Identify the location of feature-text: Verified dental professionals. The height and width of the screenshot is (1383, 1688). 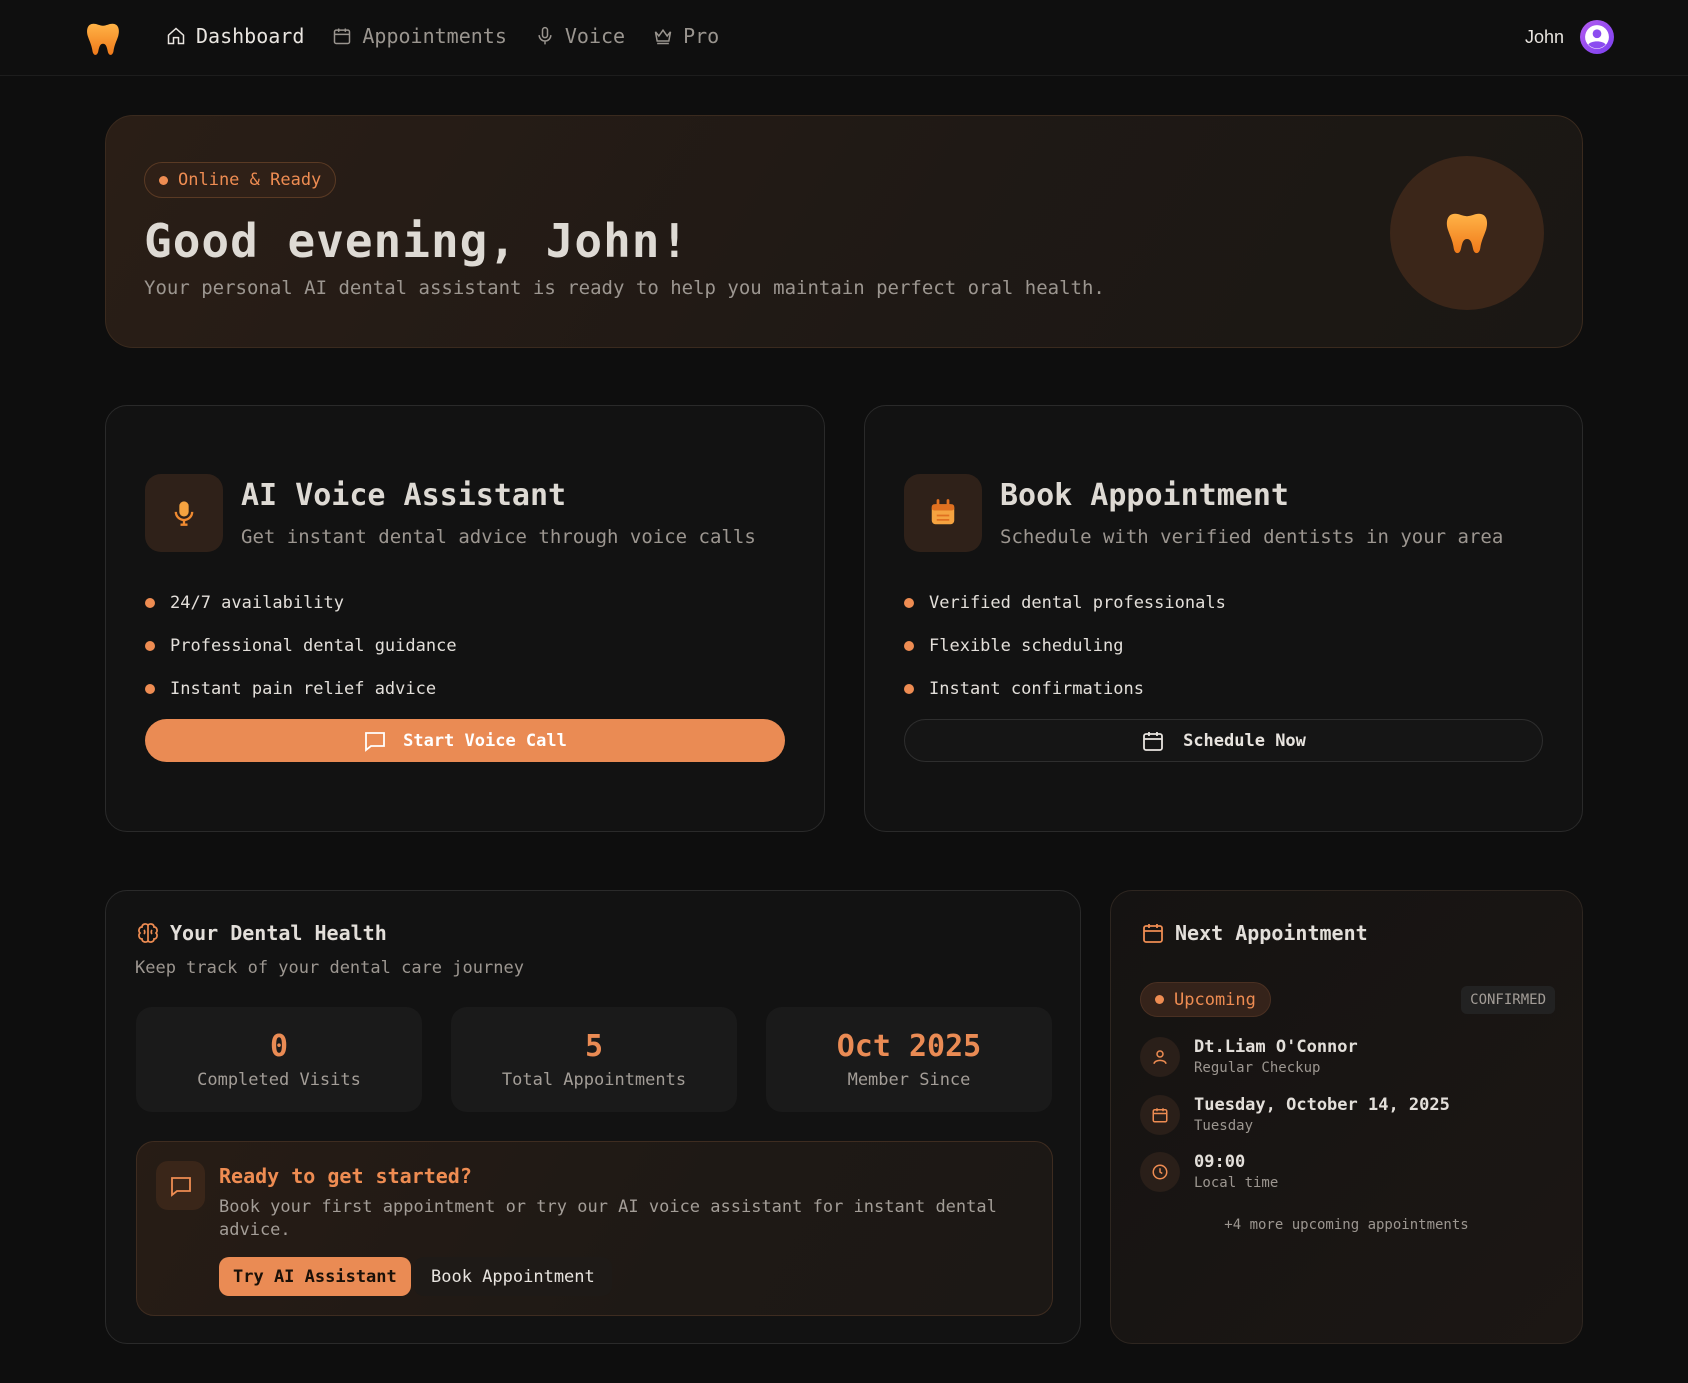
(1077, 602).